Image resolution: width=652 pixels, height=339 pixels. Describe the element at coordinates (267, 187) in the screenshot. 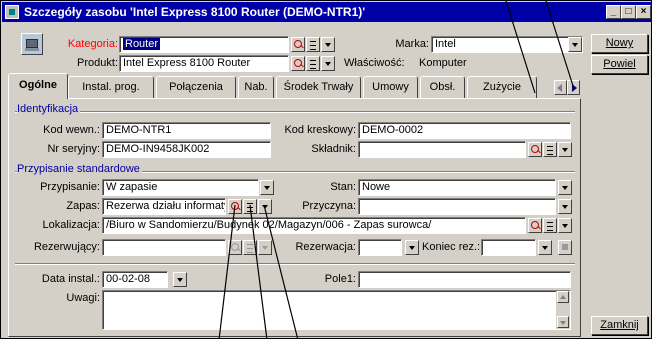

I see `przypisanie-dropdown-icon` at that location.